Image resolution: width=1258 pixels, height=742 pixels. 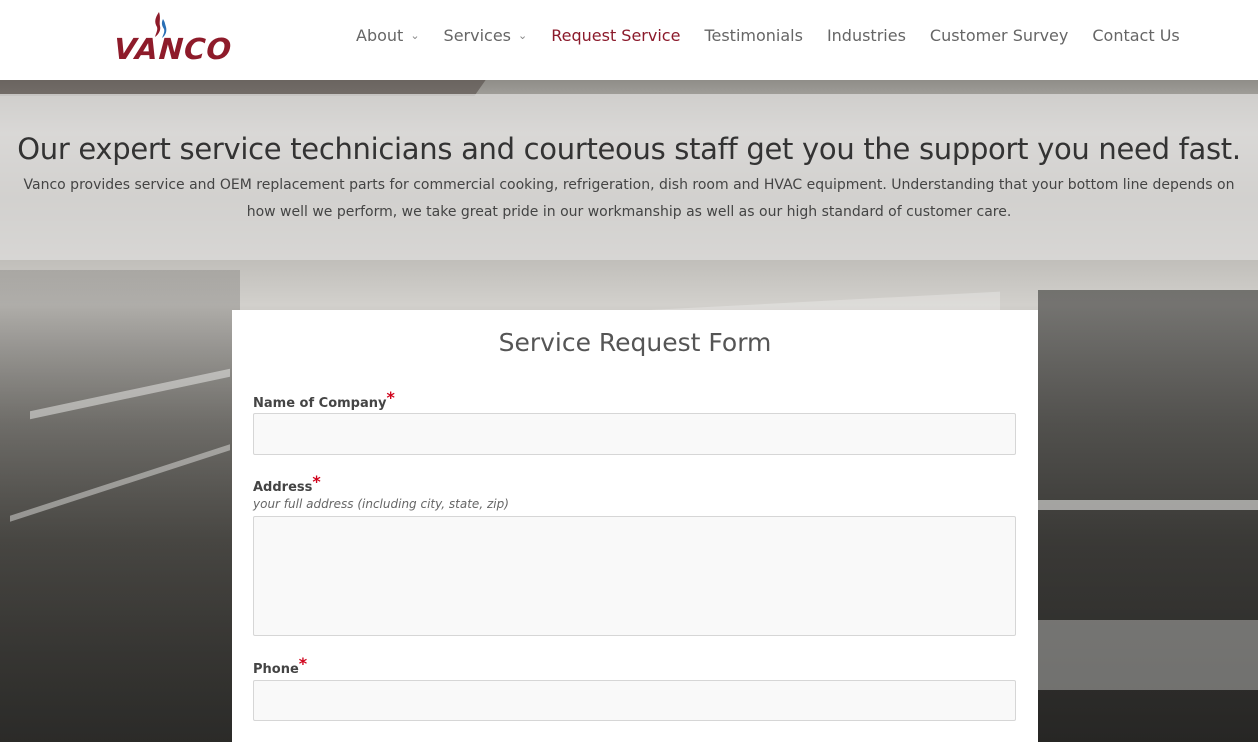 I want to click on nav-item-label: Testimonials, so click(x=753, y=35).